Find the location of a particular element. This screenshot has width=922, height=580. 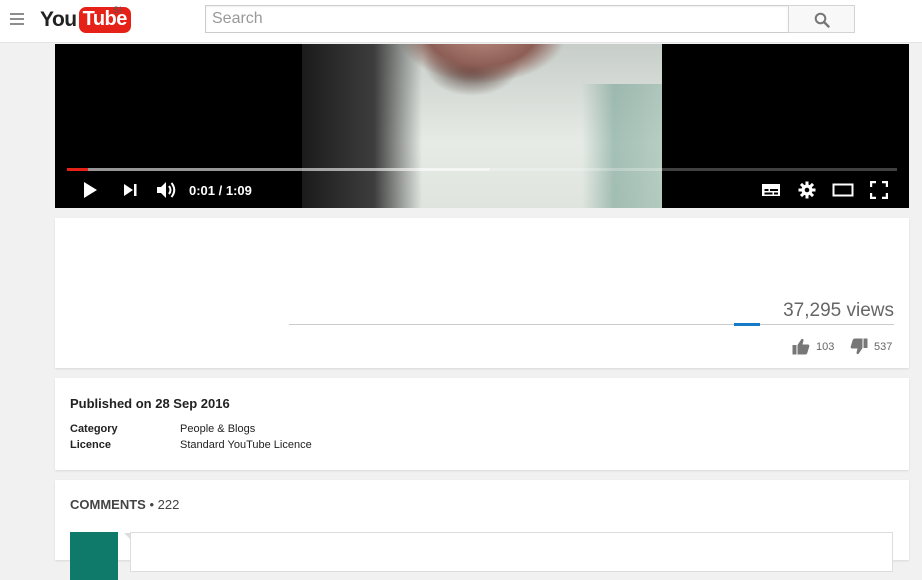

progress-bar is located at coordinates (482, 169).